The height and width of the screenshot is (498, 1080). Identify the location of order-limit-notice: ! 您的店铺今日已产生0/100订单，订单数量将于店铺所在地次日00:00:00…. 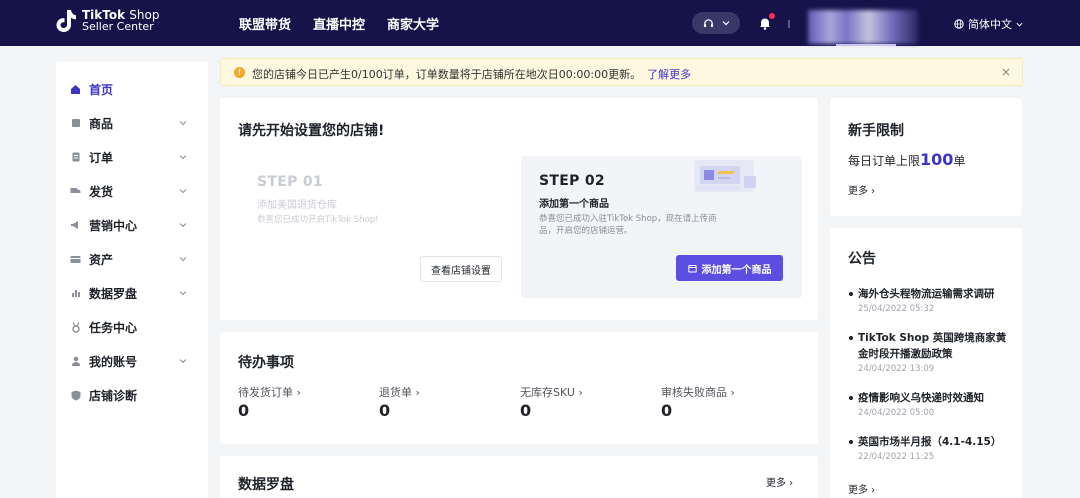
(621, 72).